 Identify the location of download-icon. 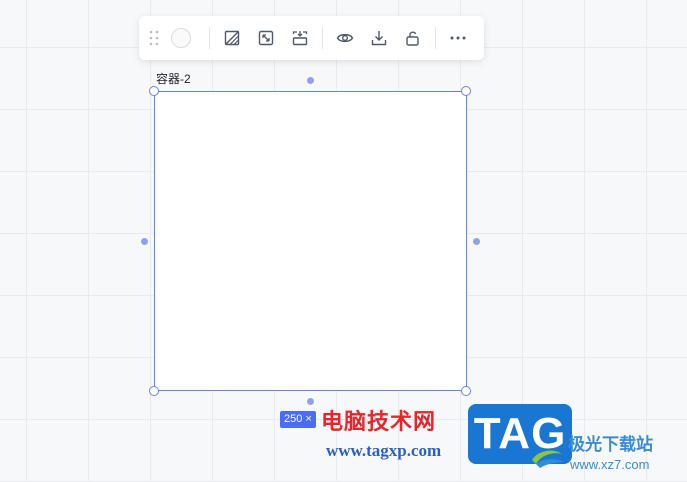
(379, 38).